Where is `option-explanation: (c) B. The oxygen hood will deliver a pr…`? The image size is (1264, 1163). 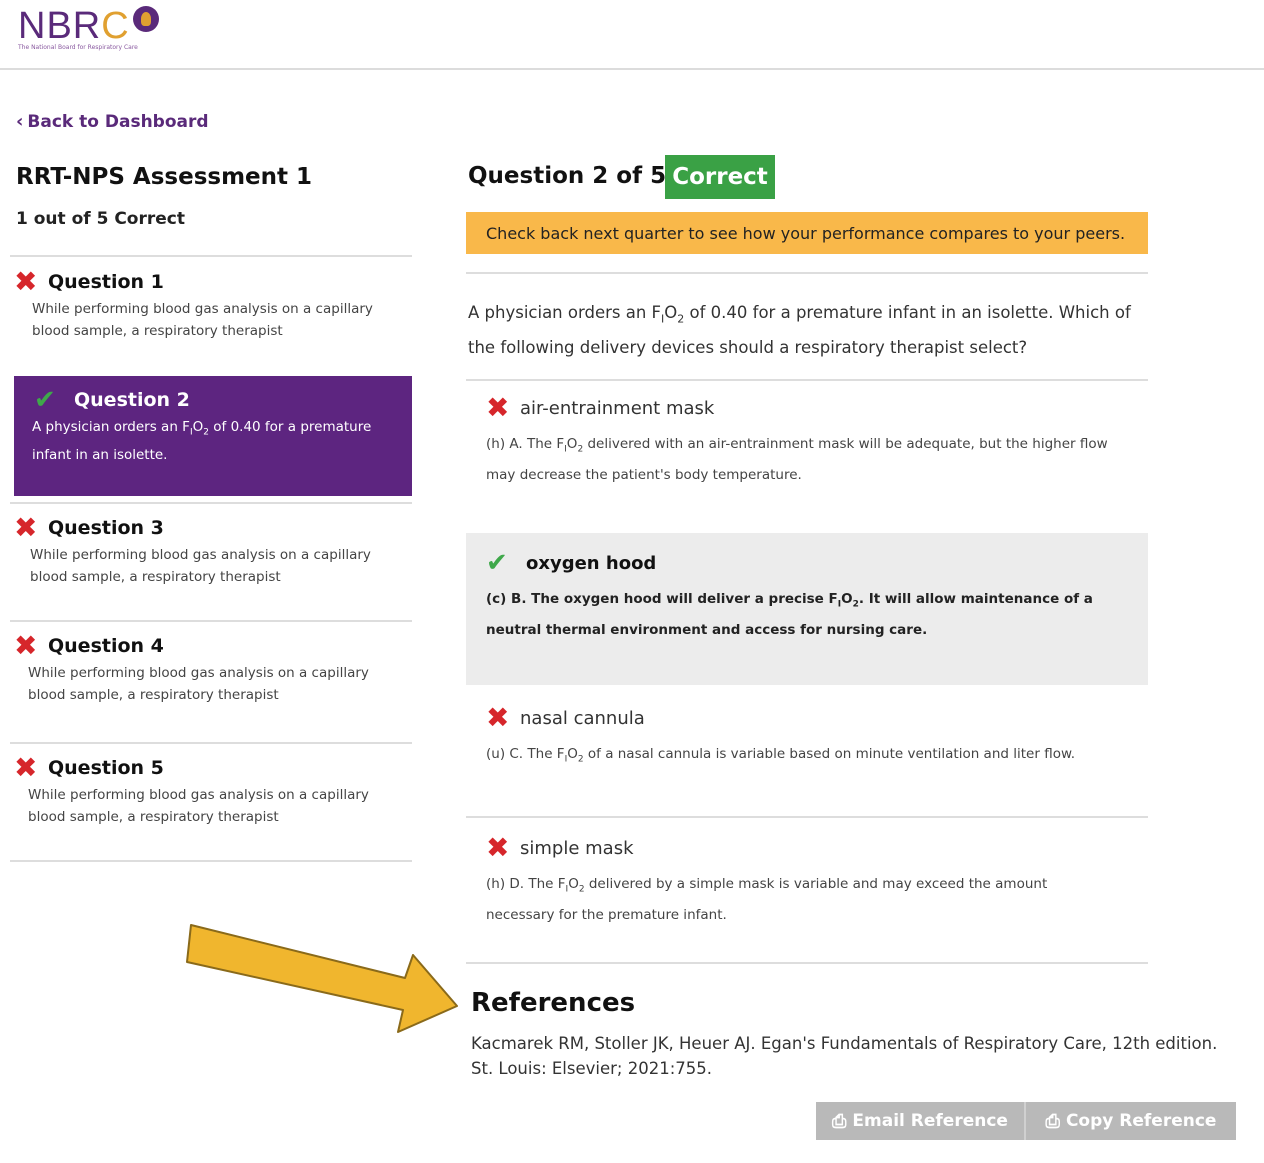 option-explanation: (c) B. The oxygen hood will deliver a pr… is located at coordinates (801, 615).